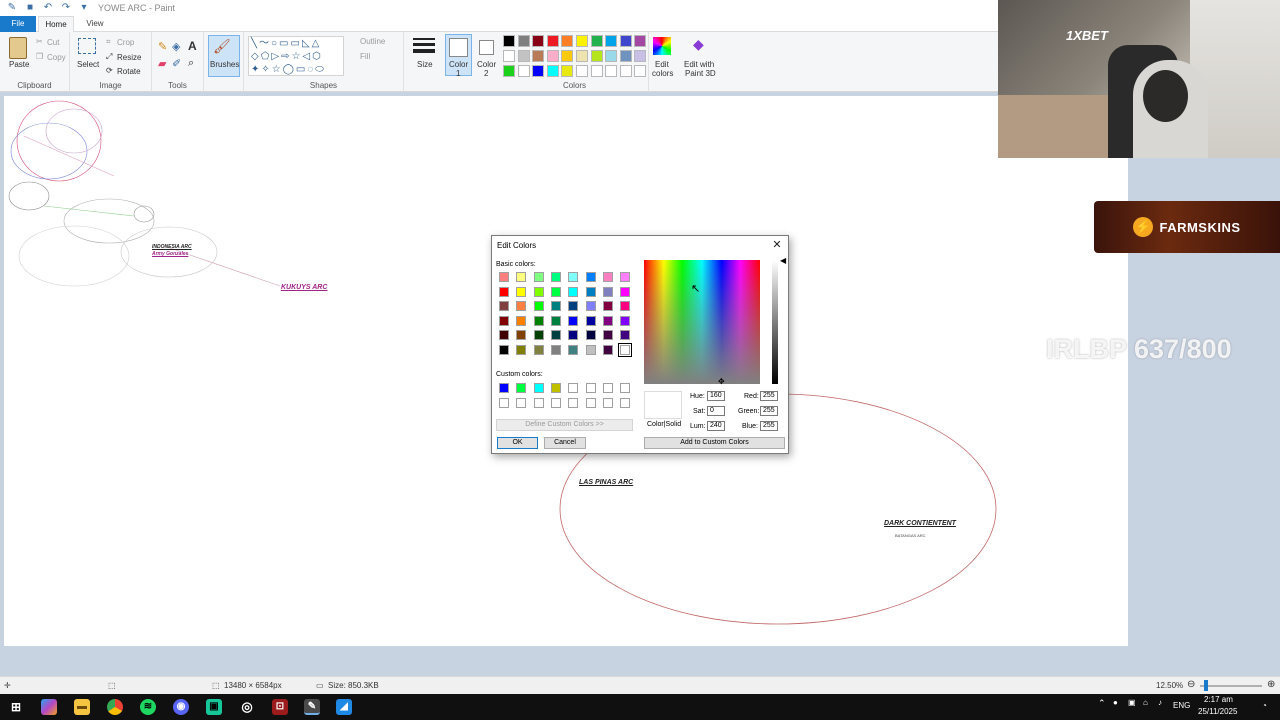 This screenshot has width=1280, height=720. Describe the element at coordinates (1160, 702) in the screenshot. I see `volume-icon: ♪` at that location.